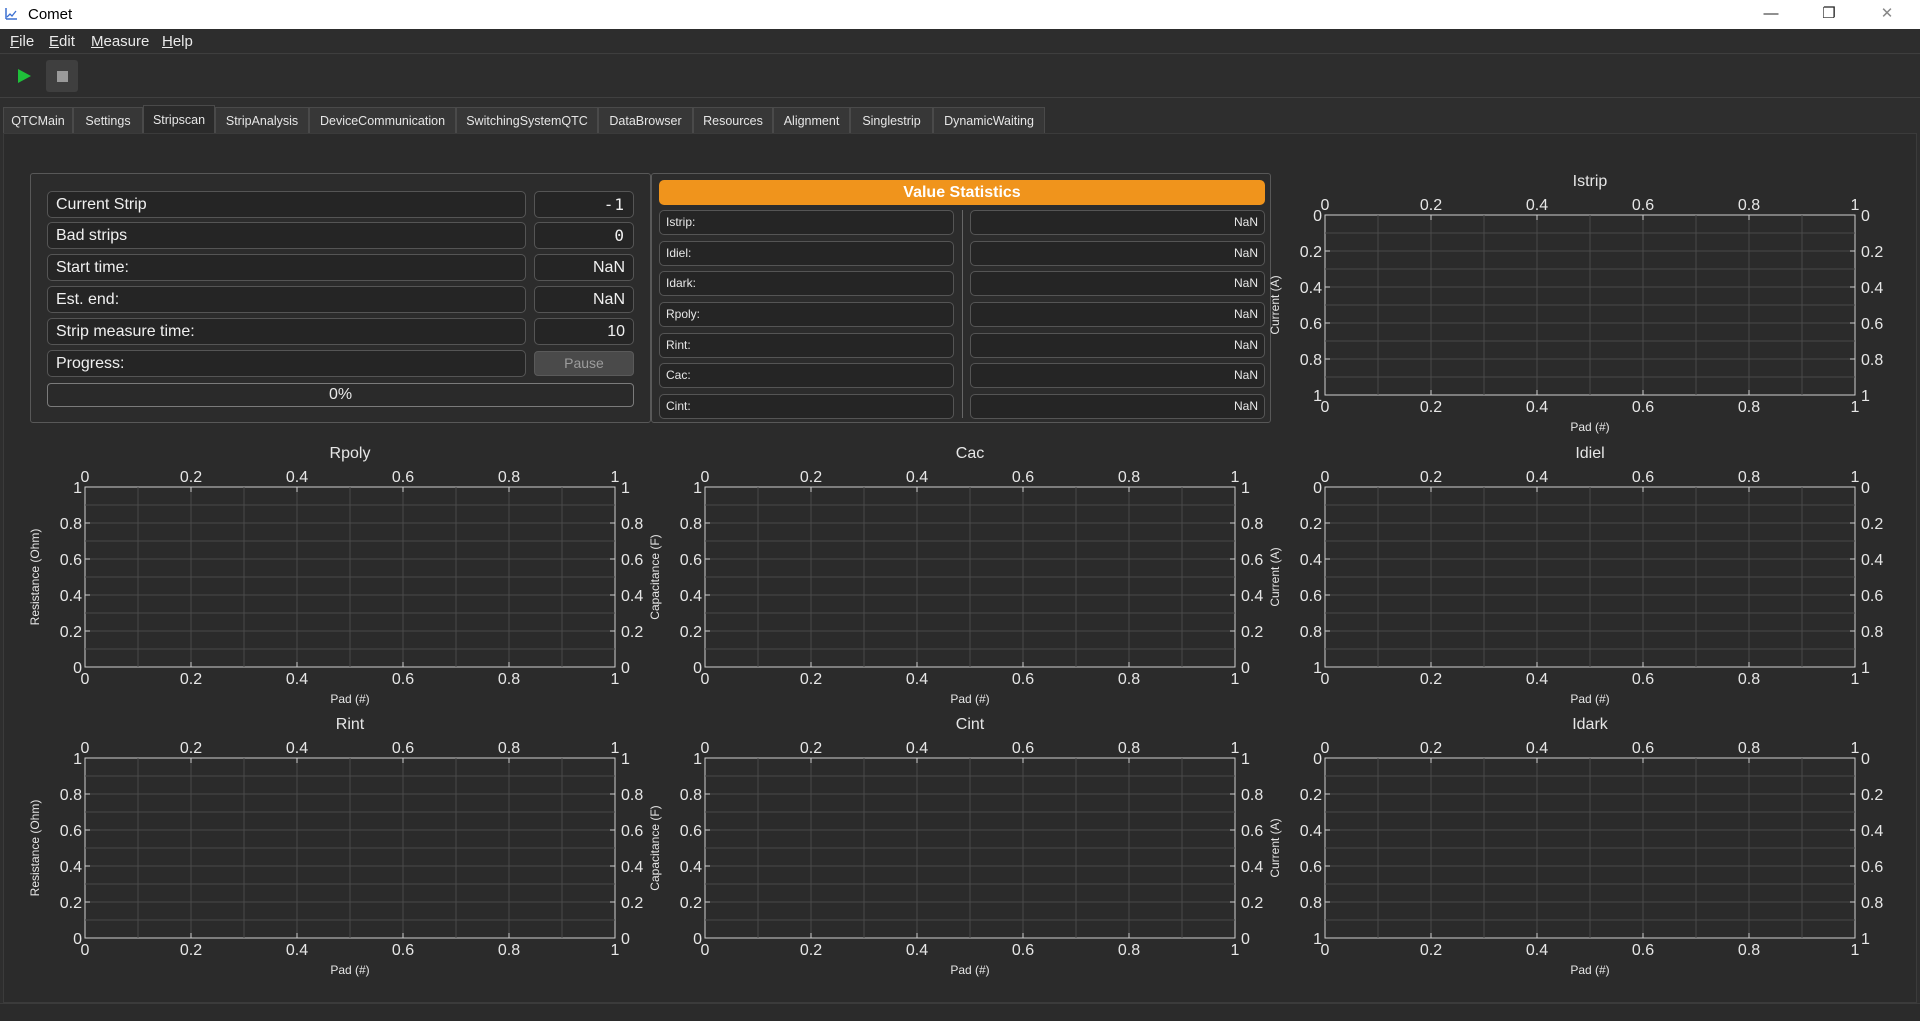 The height and width of the screenshot is (1021, 1920). What do you see at coordinates (625, 939) in the screenshot?
I see `y-tick-label-right: 0` at bounding box center [625, 939].